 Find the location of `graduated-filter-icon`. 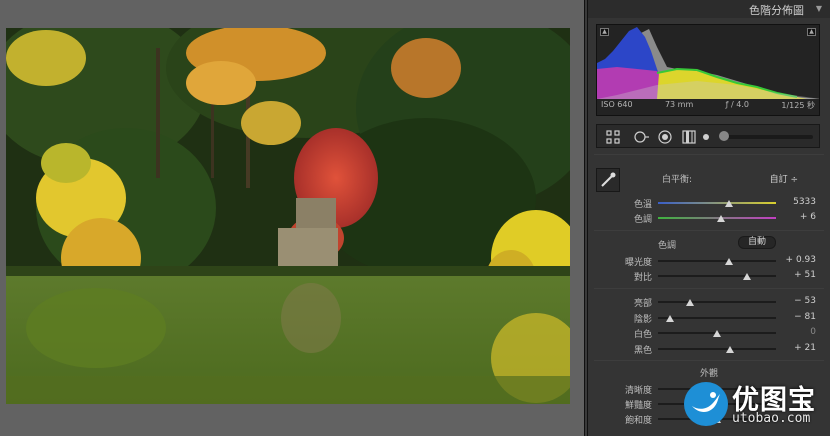

graduated-filter-icon is located at coordinates (689, 137).